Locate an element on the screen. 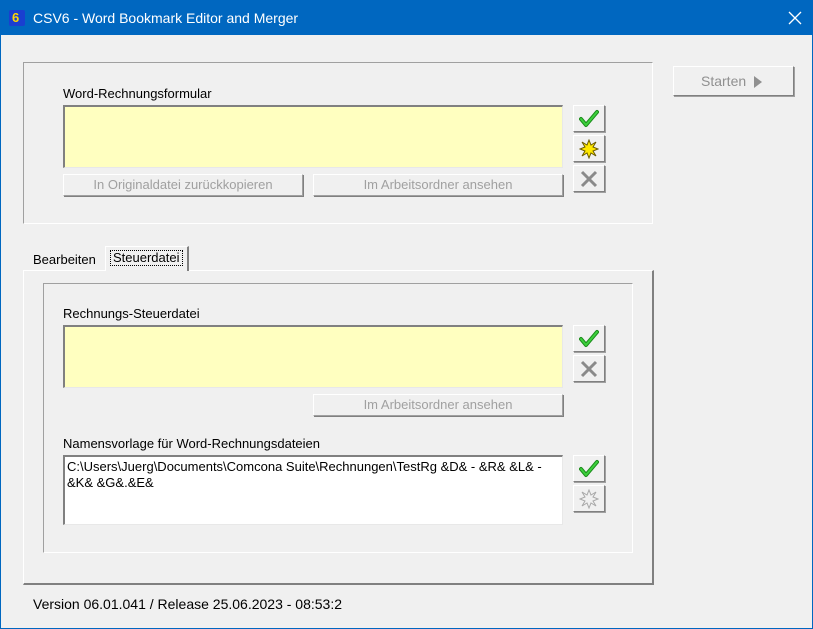  word-form-label: Word-Rechnungsformular is located at coordinates (137, 93).